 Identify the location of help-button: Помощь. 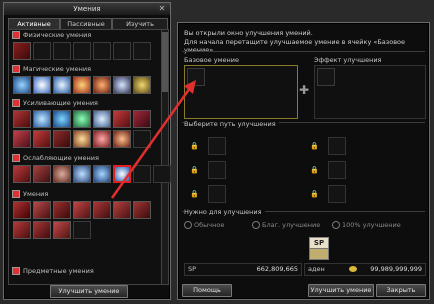
(207, 290).